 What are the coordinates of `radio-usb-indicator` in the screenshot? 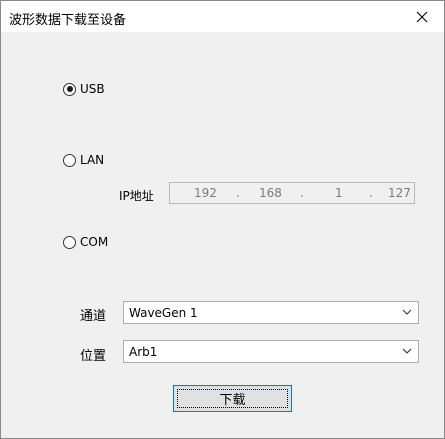 It's located at (69, 89).